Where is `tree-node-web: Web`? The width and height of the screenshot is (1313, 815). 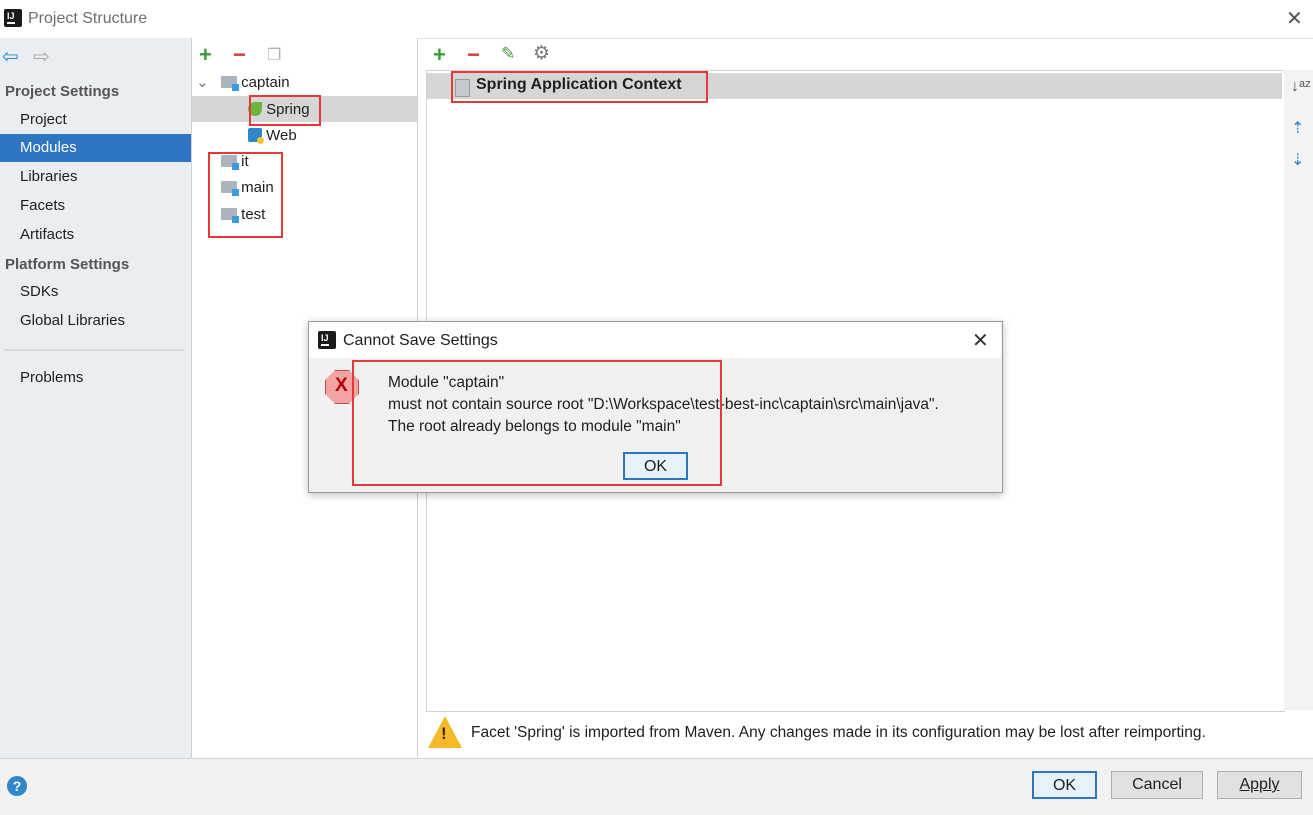
tree-node-web: Web is located at coordinates (272, 136).